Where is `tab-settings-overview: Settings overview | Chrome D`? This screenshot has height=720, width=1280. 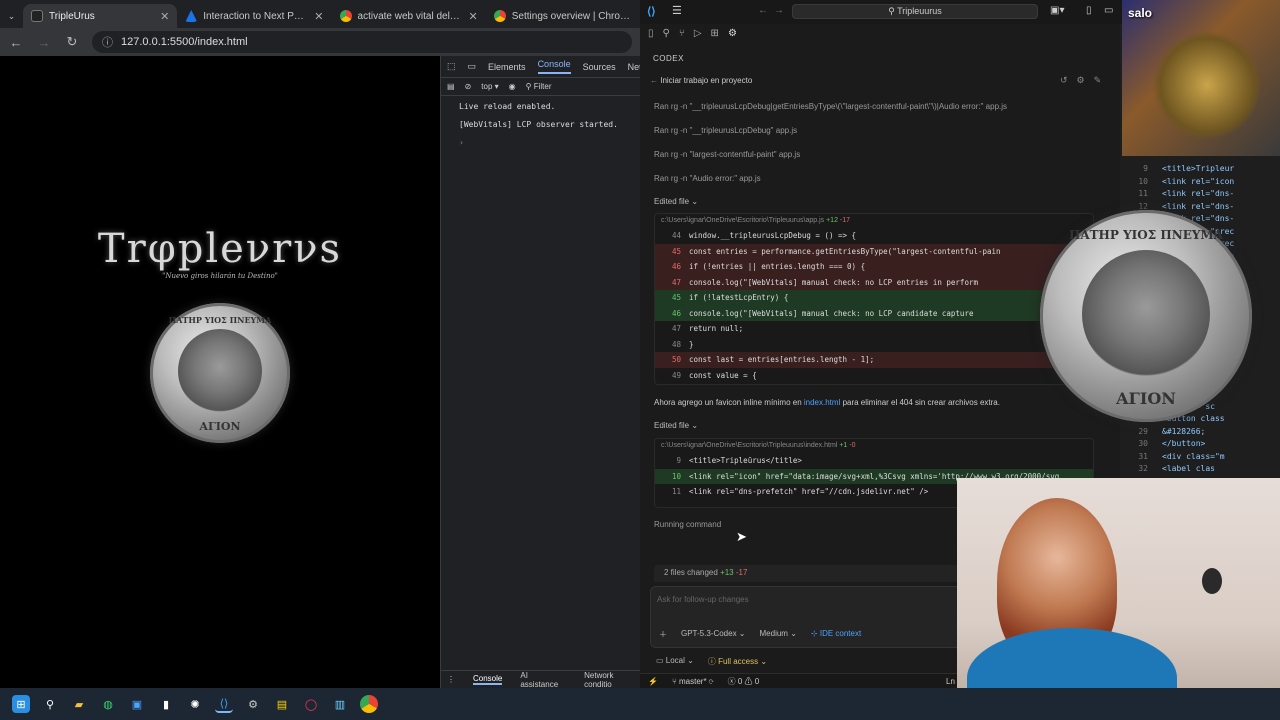
tab-settings-overview: Settings overview | Chrome D is located at coordinates (563, 16).